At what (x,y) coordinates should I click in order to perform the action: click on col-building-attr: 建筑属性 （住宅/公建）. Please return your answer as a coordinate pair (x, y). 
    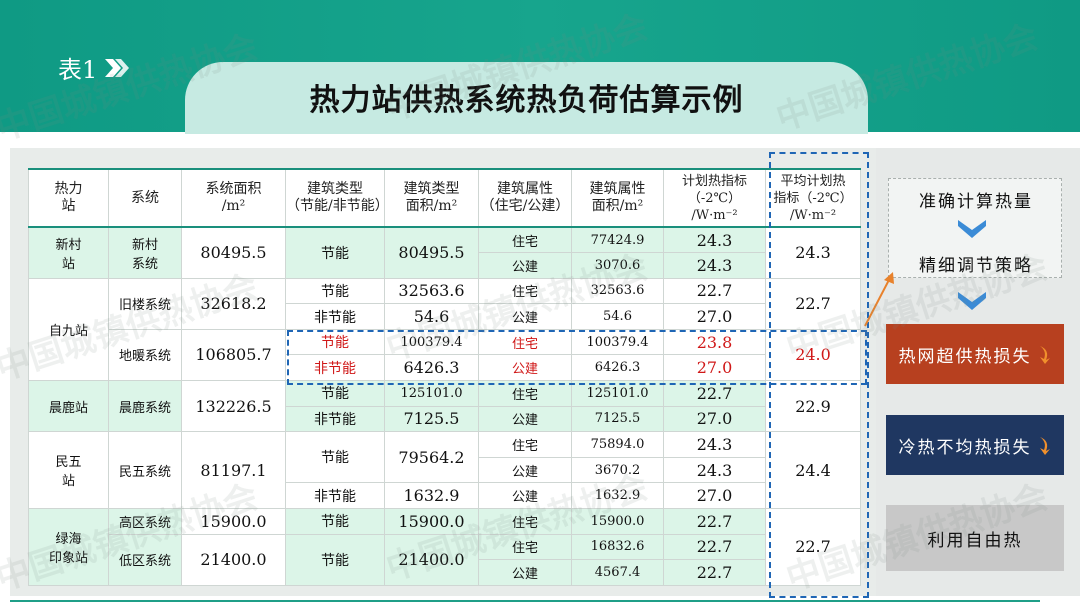
    Looking at the image, I should click on (525, 198).